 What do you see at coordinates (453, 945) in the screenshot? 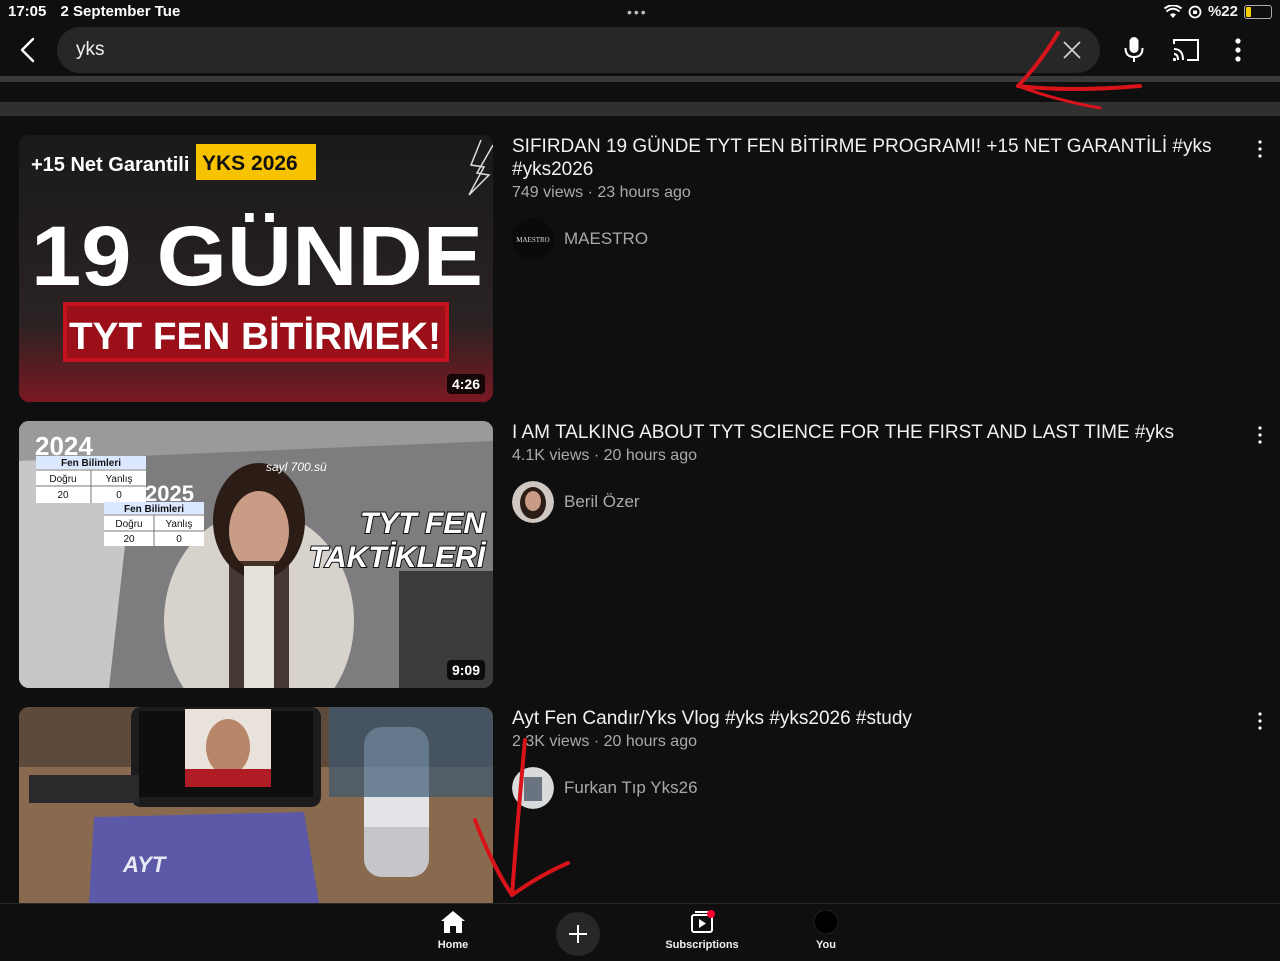
I see `nav-home-label: Home` at bounding box center [453, 945].